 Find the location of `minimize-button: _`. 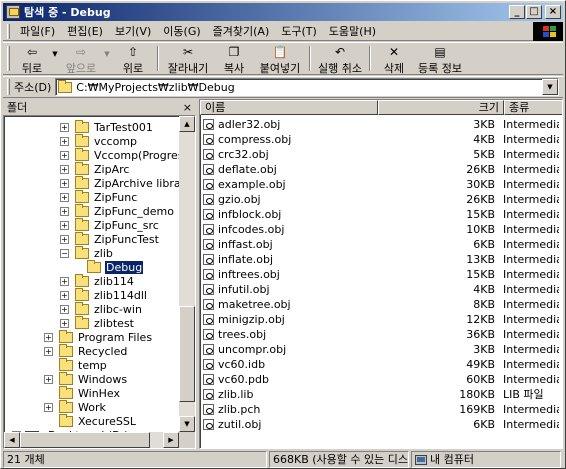

minimize-button: _ is located at coordinates (517, 12).